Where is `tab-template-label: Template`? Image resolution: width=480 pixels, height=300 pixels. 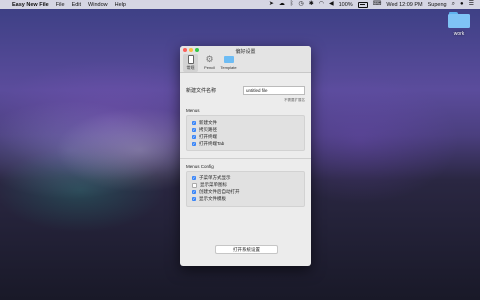 tab-template-label: Template is located at coordinates (228, 67).